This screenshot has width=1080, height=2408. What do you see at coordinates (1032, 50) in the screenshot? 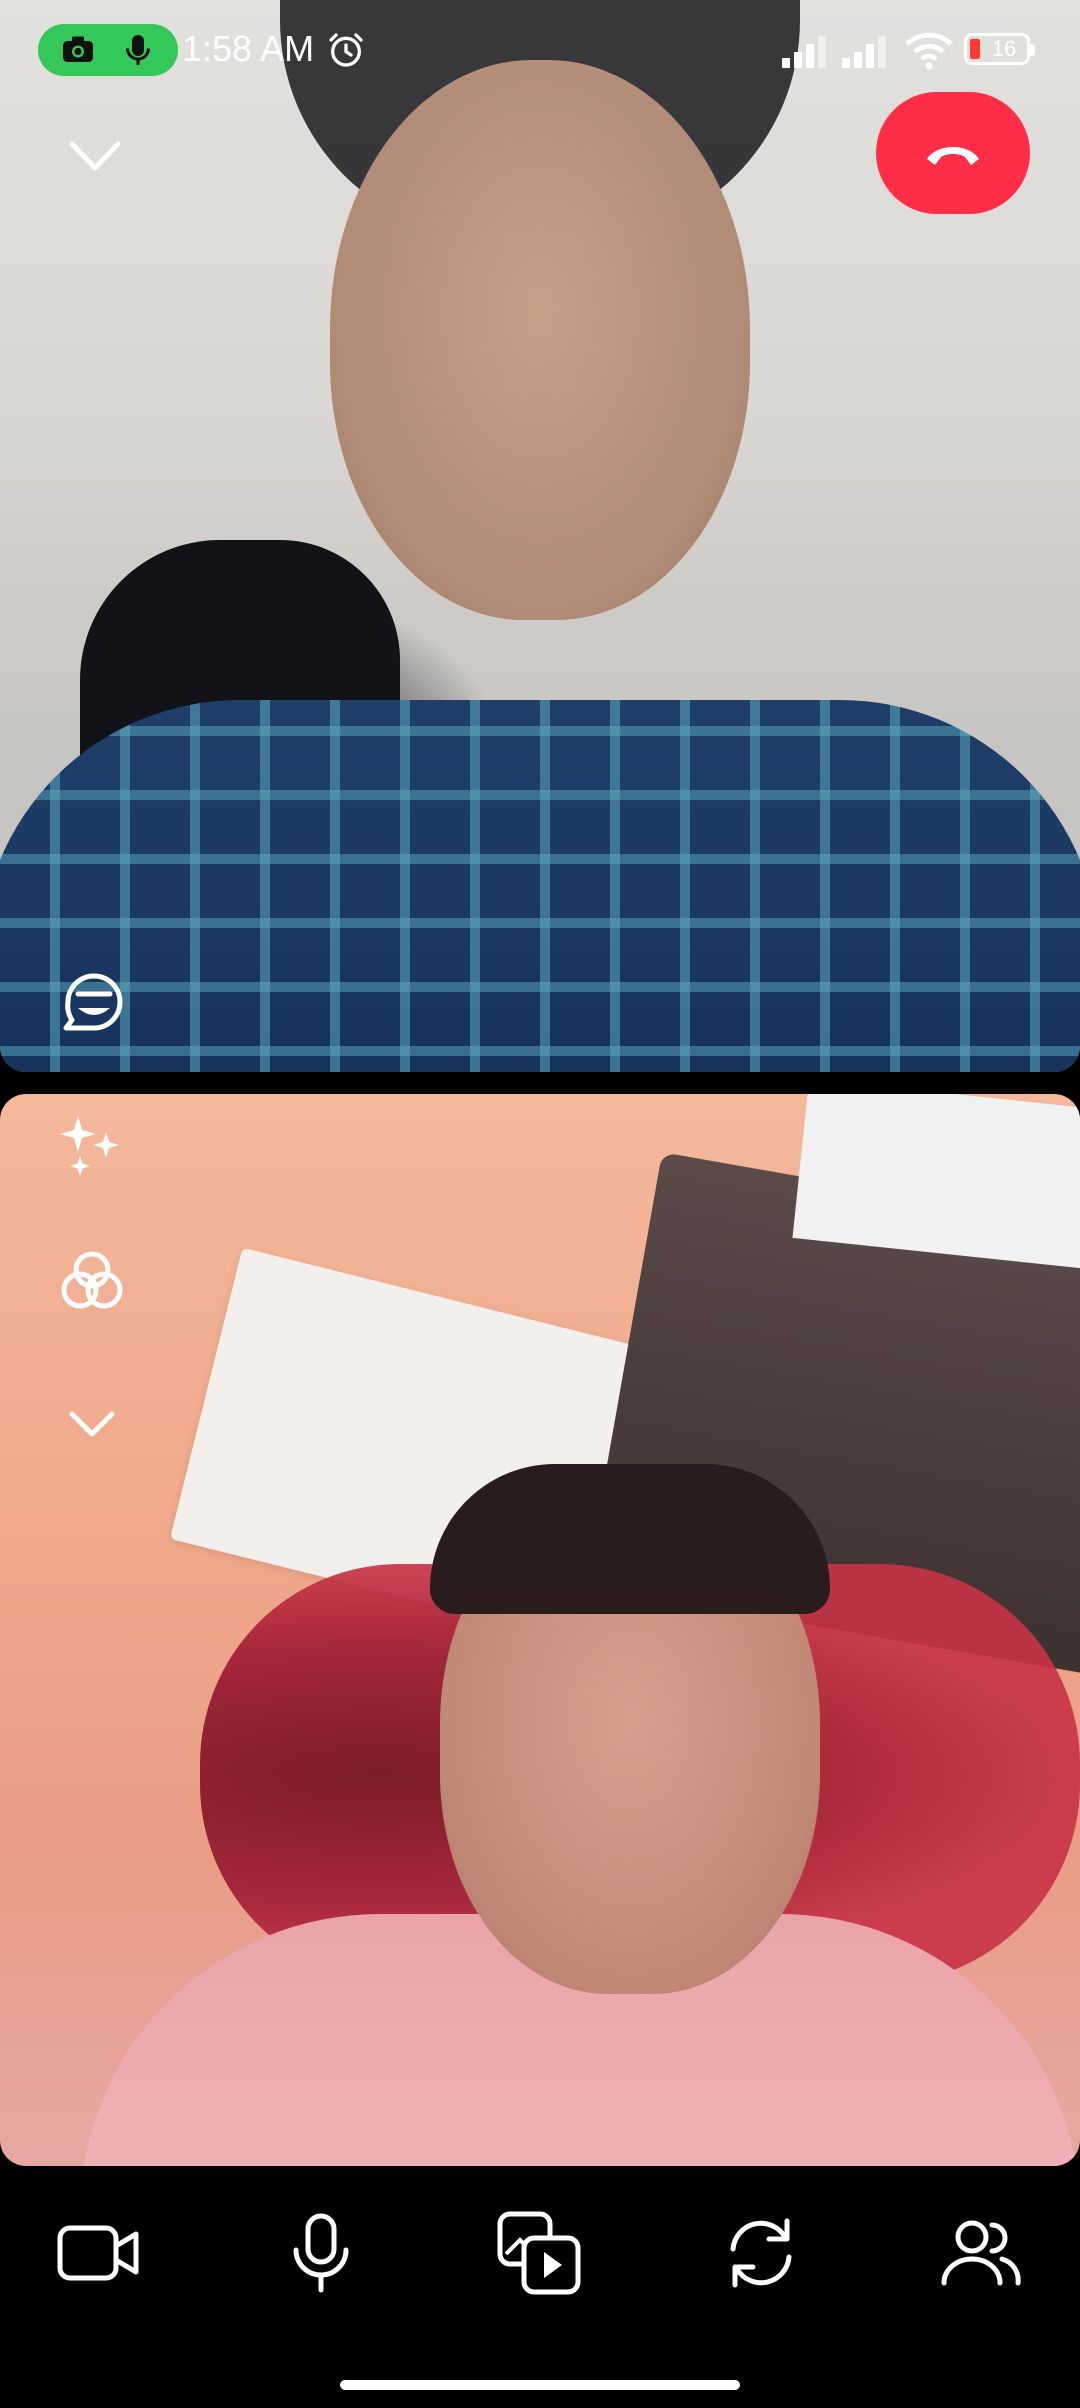
I see `battery-nub` at bounding box center [1032, 50].